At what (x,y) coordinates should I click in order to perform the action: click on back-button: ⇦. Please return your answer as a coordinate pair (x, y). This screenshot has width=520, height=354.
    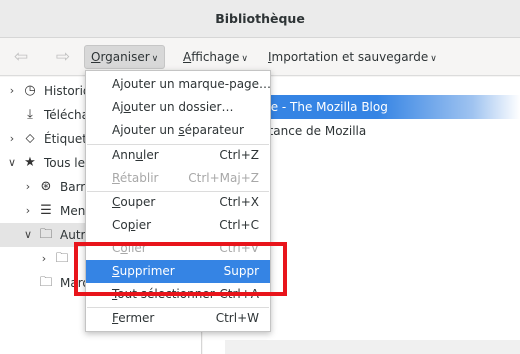
    Looking at the image, I should click on (21, 57).